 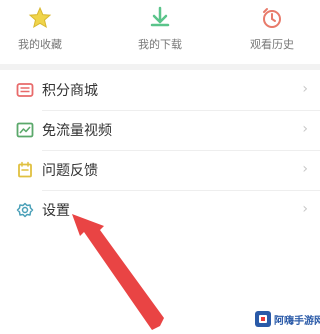 I want to click on menu-item-label: 免流量视频, so click(x=77, y=131).